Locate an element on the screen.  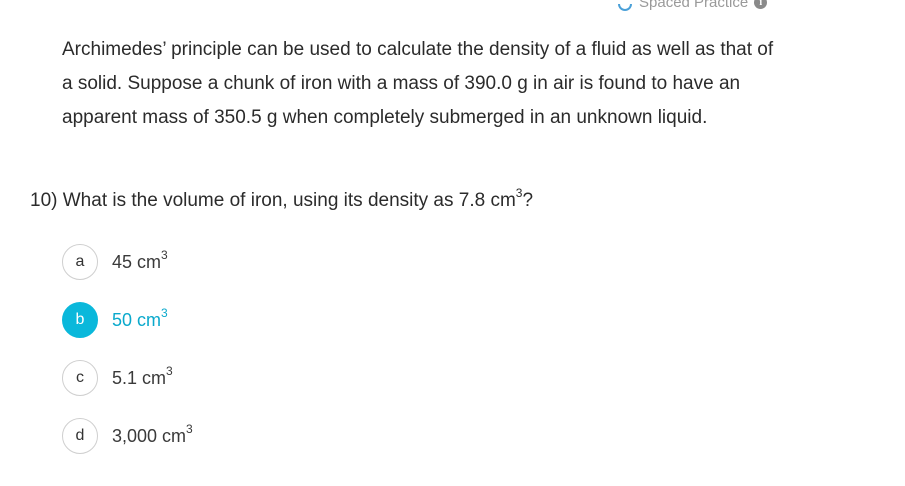
choice-letter: c is located at coordinates (80, 378).